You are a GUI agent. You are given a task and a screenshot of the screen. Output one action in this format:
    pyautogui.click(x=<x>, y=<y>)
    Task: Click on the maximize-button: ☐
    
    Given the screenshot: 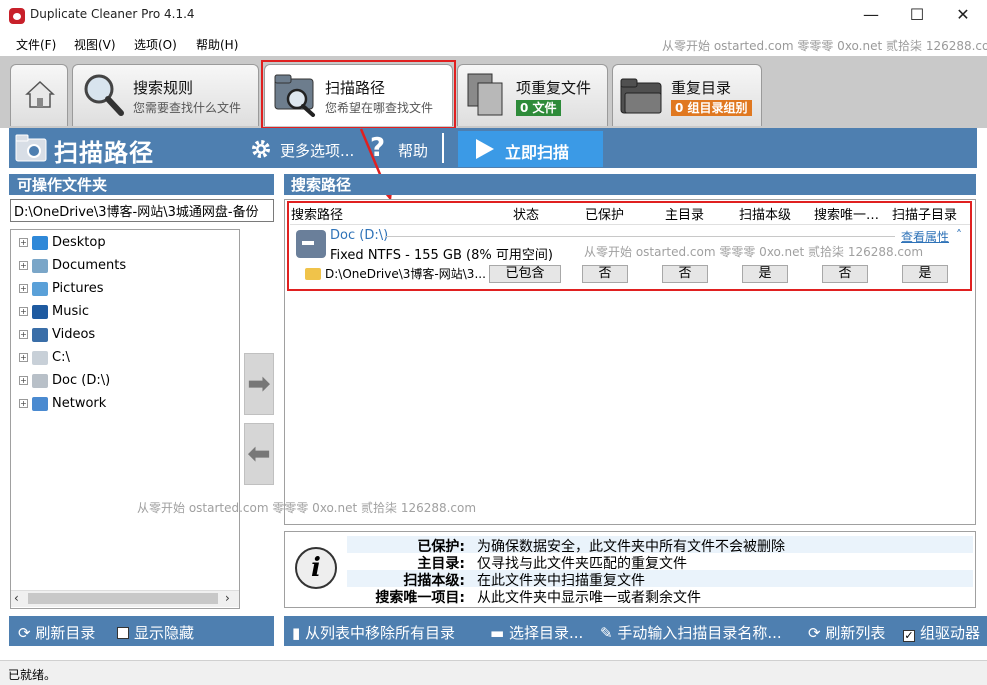 What is the action you would take?
    pyautogui.click(x=917, y=16)
    